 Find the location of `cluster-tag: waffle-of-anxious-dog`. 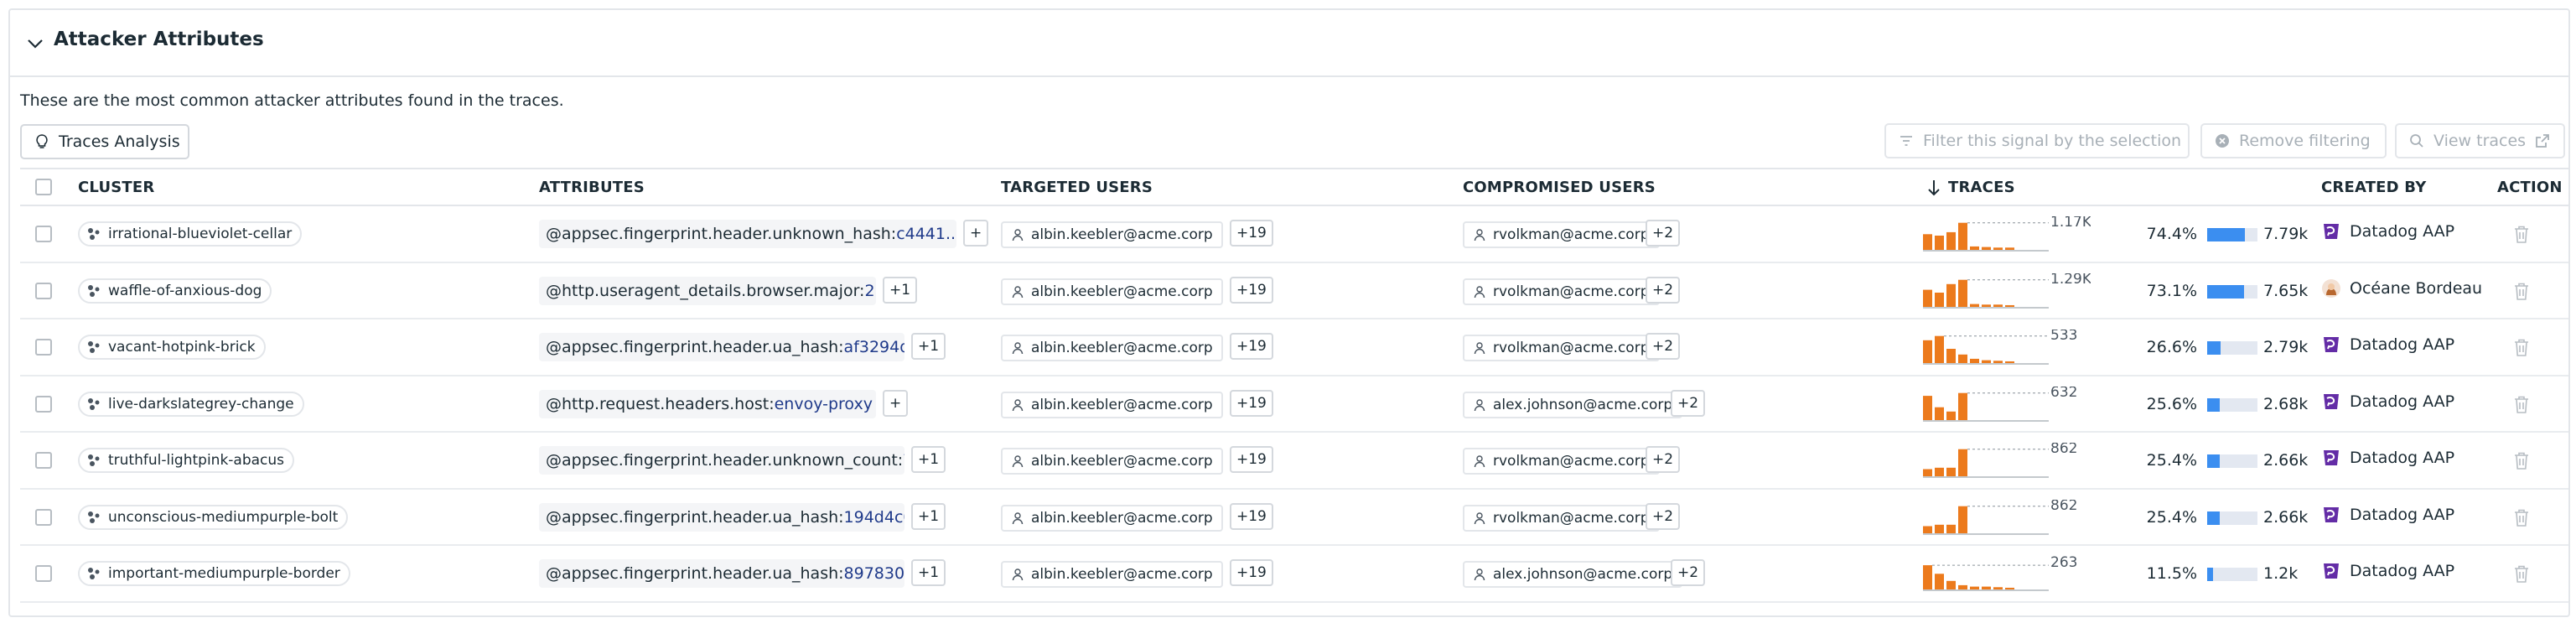

cluster-tag: waffle-of-anxious-dog is located at coordinates (175, 291).